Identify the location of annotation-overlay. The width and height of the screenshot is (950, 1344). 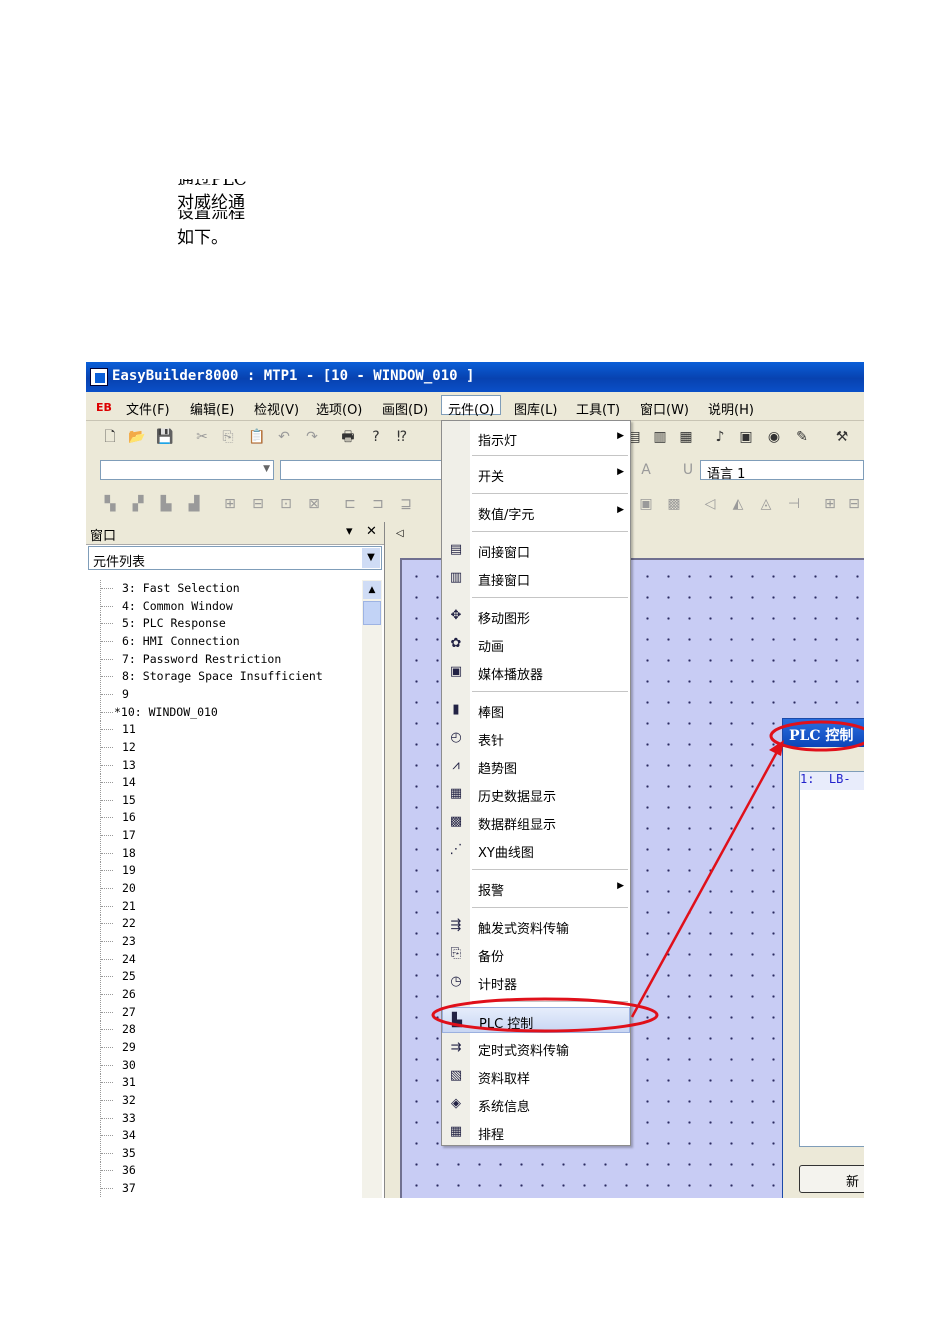
(647, 876).